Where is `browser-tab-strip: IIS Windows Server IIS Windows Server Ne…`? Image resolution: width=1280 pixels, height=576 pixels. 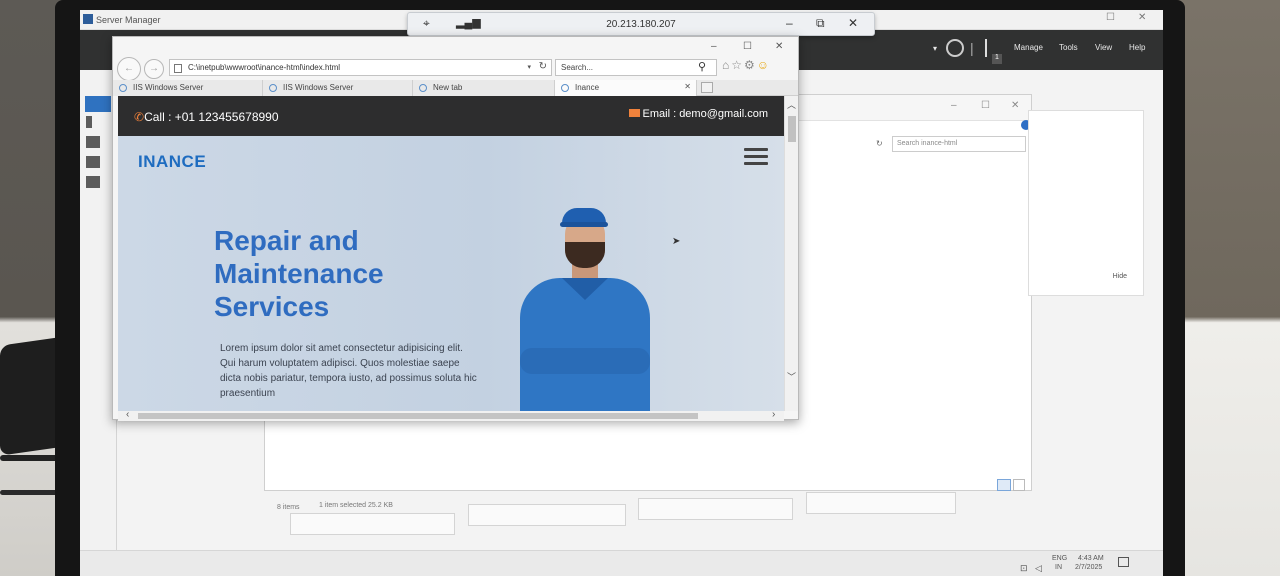
browser-tab-strip: IIS Windows Server IIS Windows Server Ne… is located at coordinates (455, 88).